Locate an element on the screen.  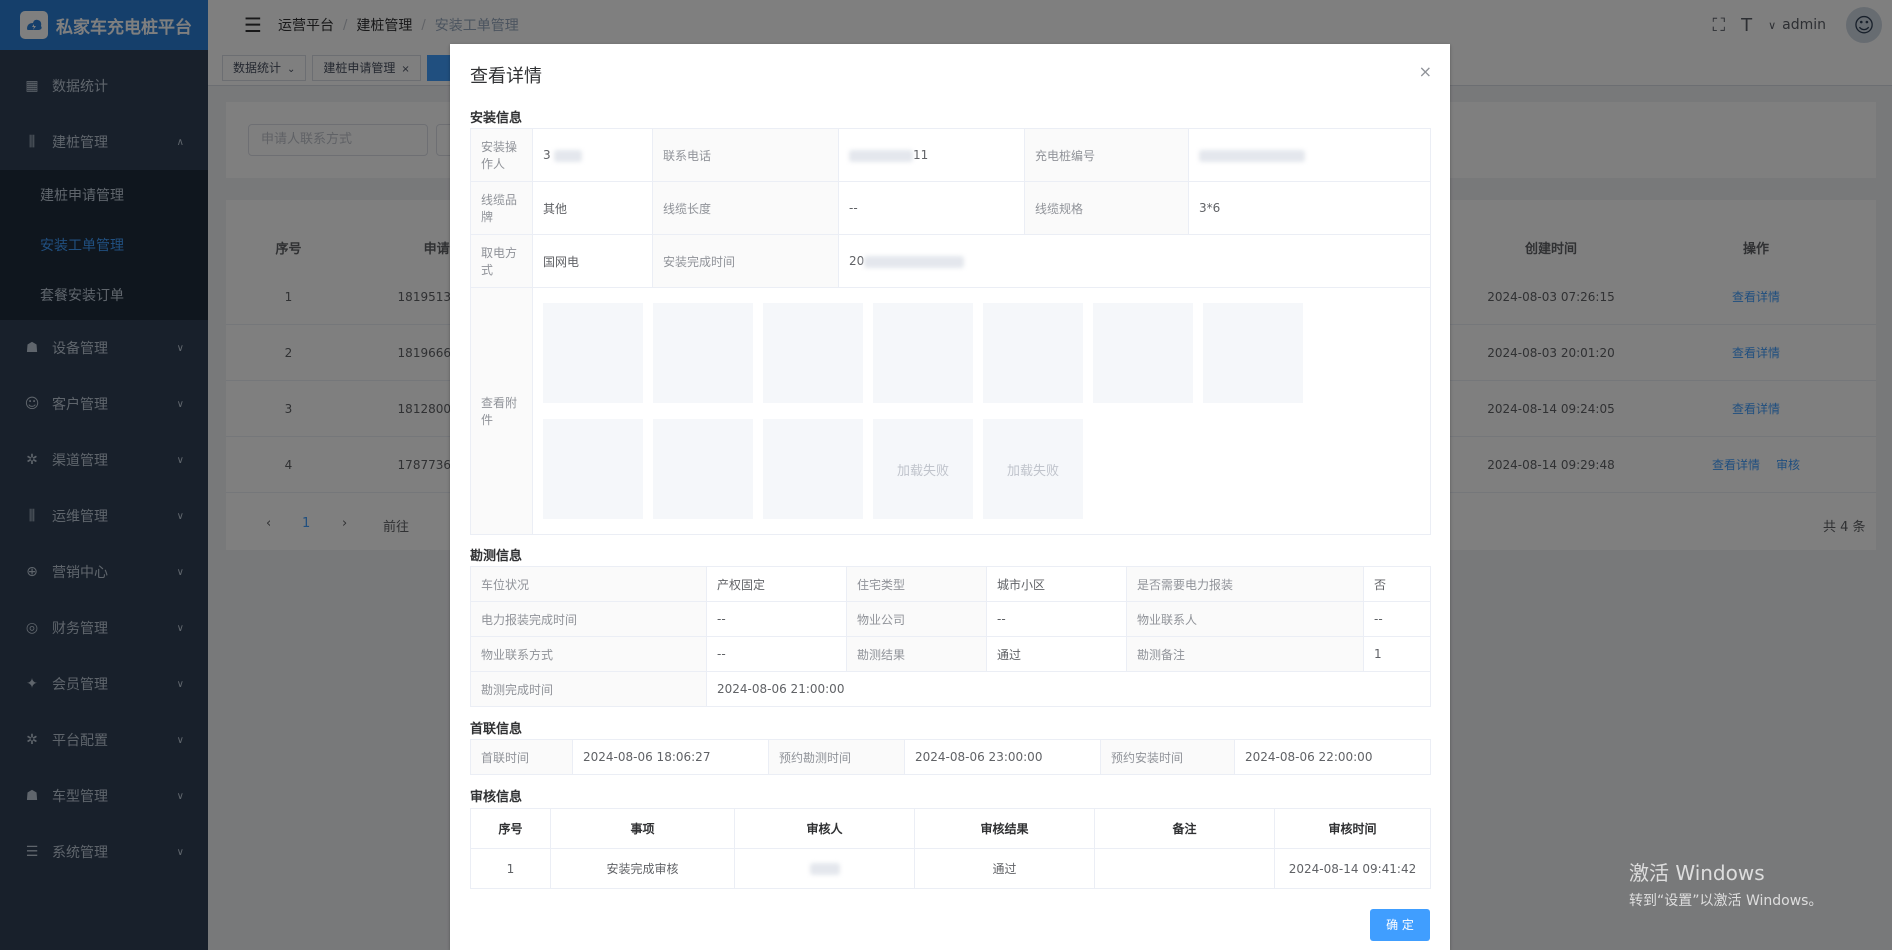
audit-header: 序号 is located at coordinates (510, 828).